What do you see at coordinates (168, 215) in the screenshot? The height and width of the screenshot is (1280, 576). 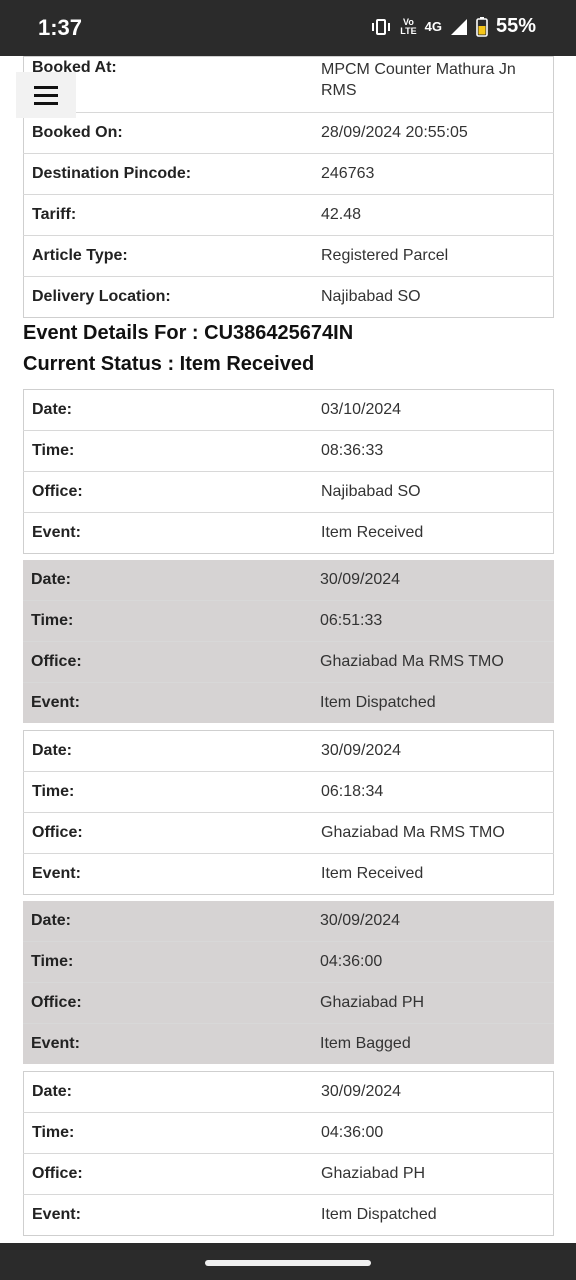 I see `tariff-label: Tariff:` at bounding box center [168, 215].